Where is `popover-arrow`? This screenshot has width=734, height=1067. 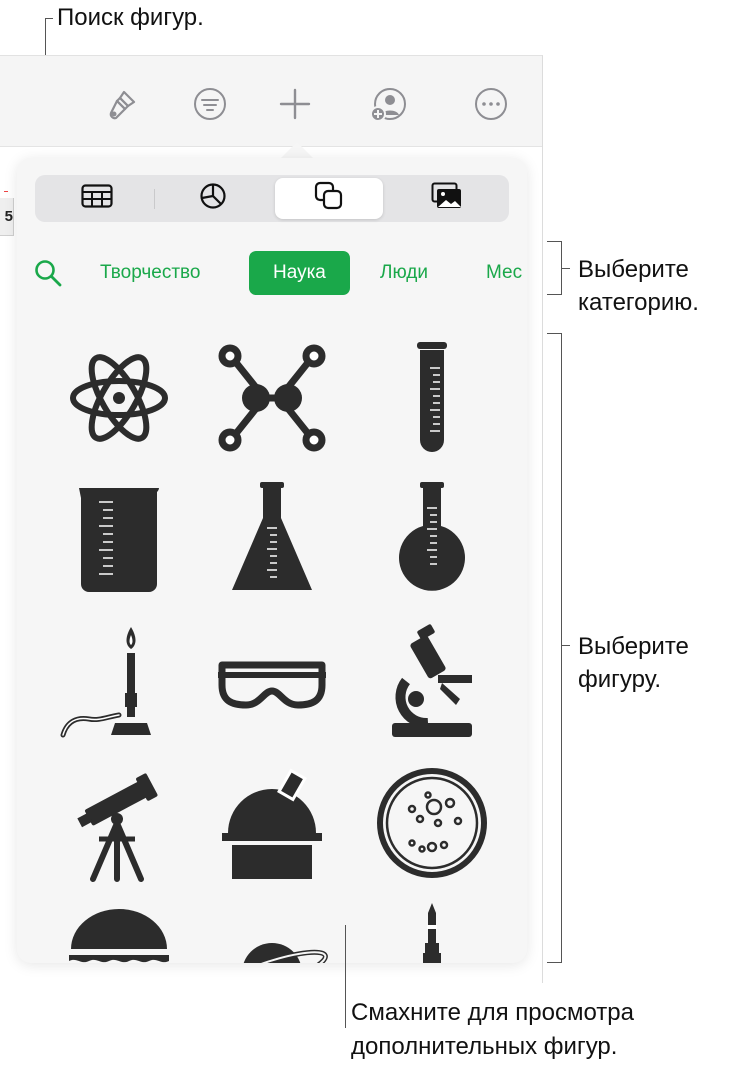 popover-arrow is located at coordinates (297, 150).